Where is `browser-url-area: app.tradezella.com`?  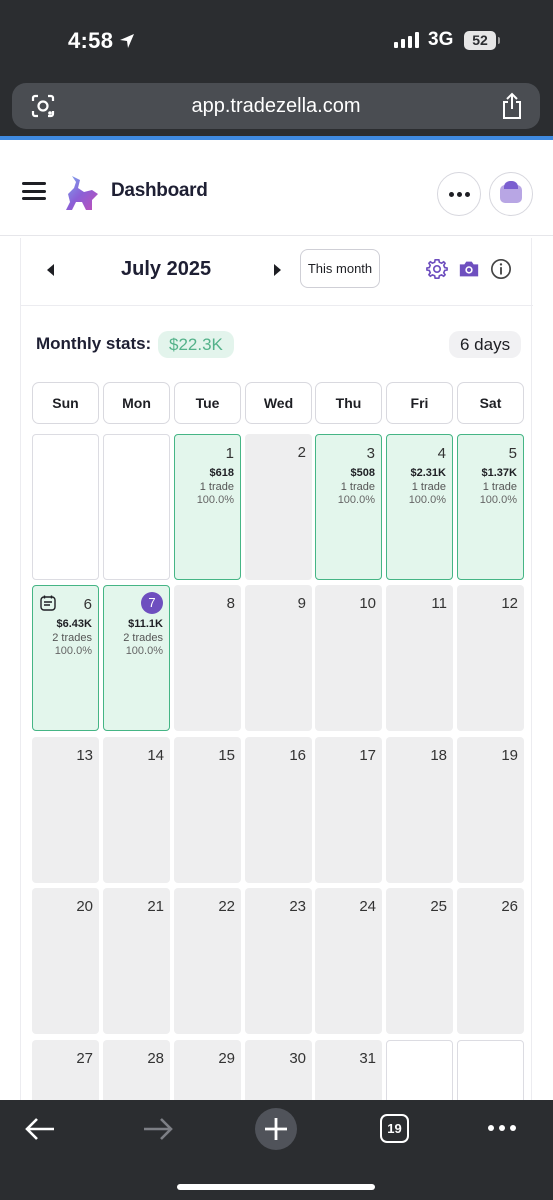
browser-url-area: app.tradezella.com is located at coordinates (276, 109).